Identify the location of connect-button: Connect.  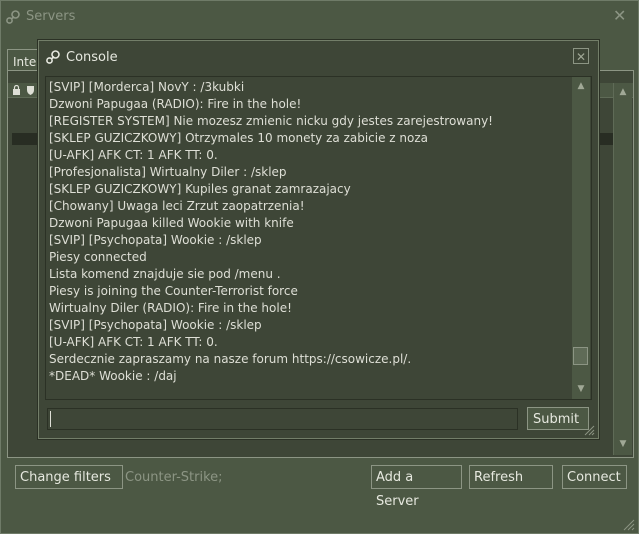
(594, 477).